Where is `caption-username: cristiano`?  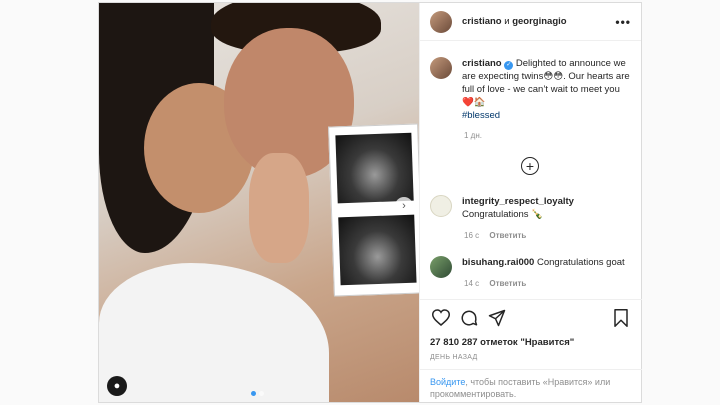 caption-username: cristiano is located at coordinates (482, 63).